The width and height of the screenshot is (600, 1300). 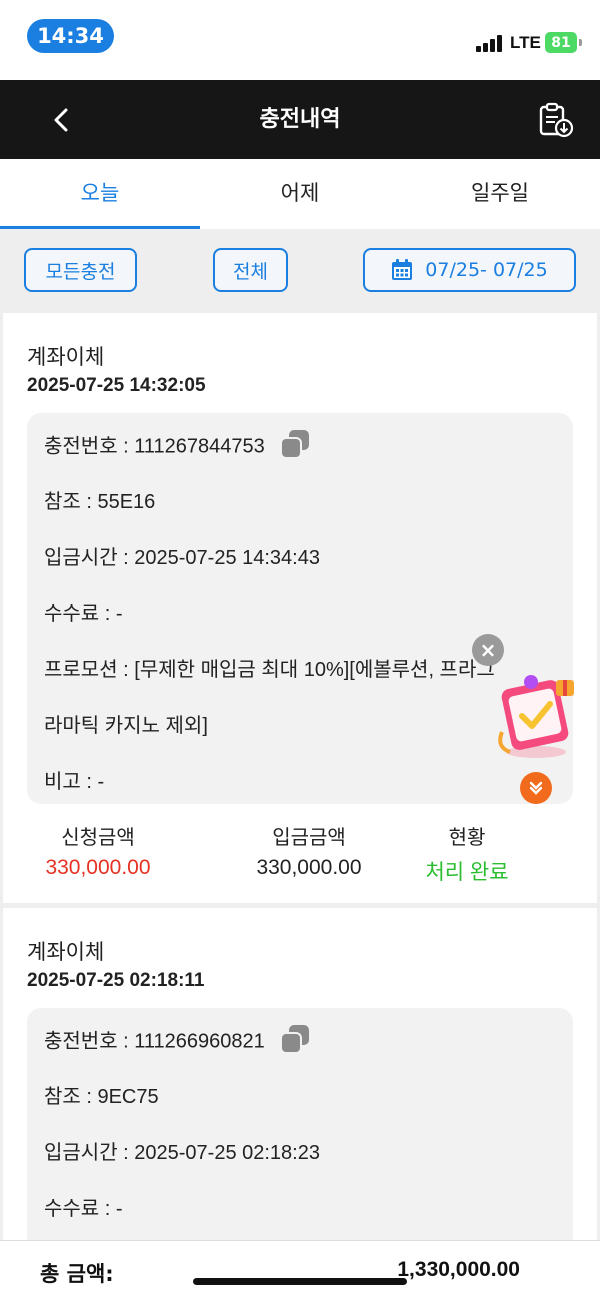 What do you see at coordinates (116, 385) in the screenshot?
I see `created-time: 2025-07-25 14:32:05` at bounding box center [116, 385].